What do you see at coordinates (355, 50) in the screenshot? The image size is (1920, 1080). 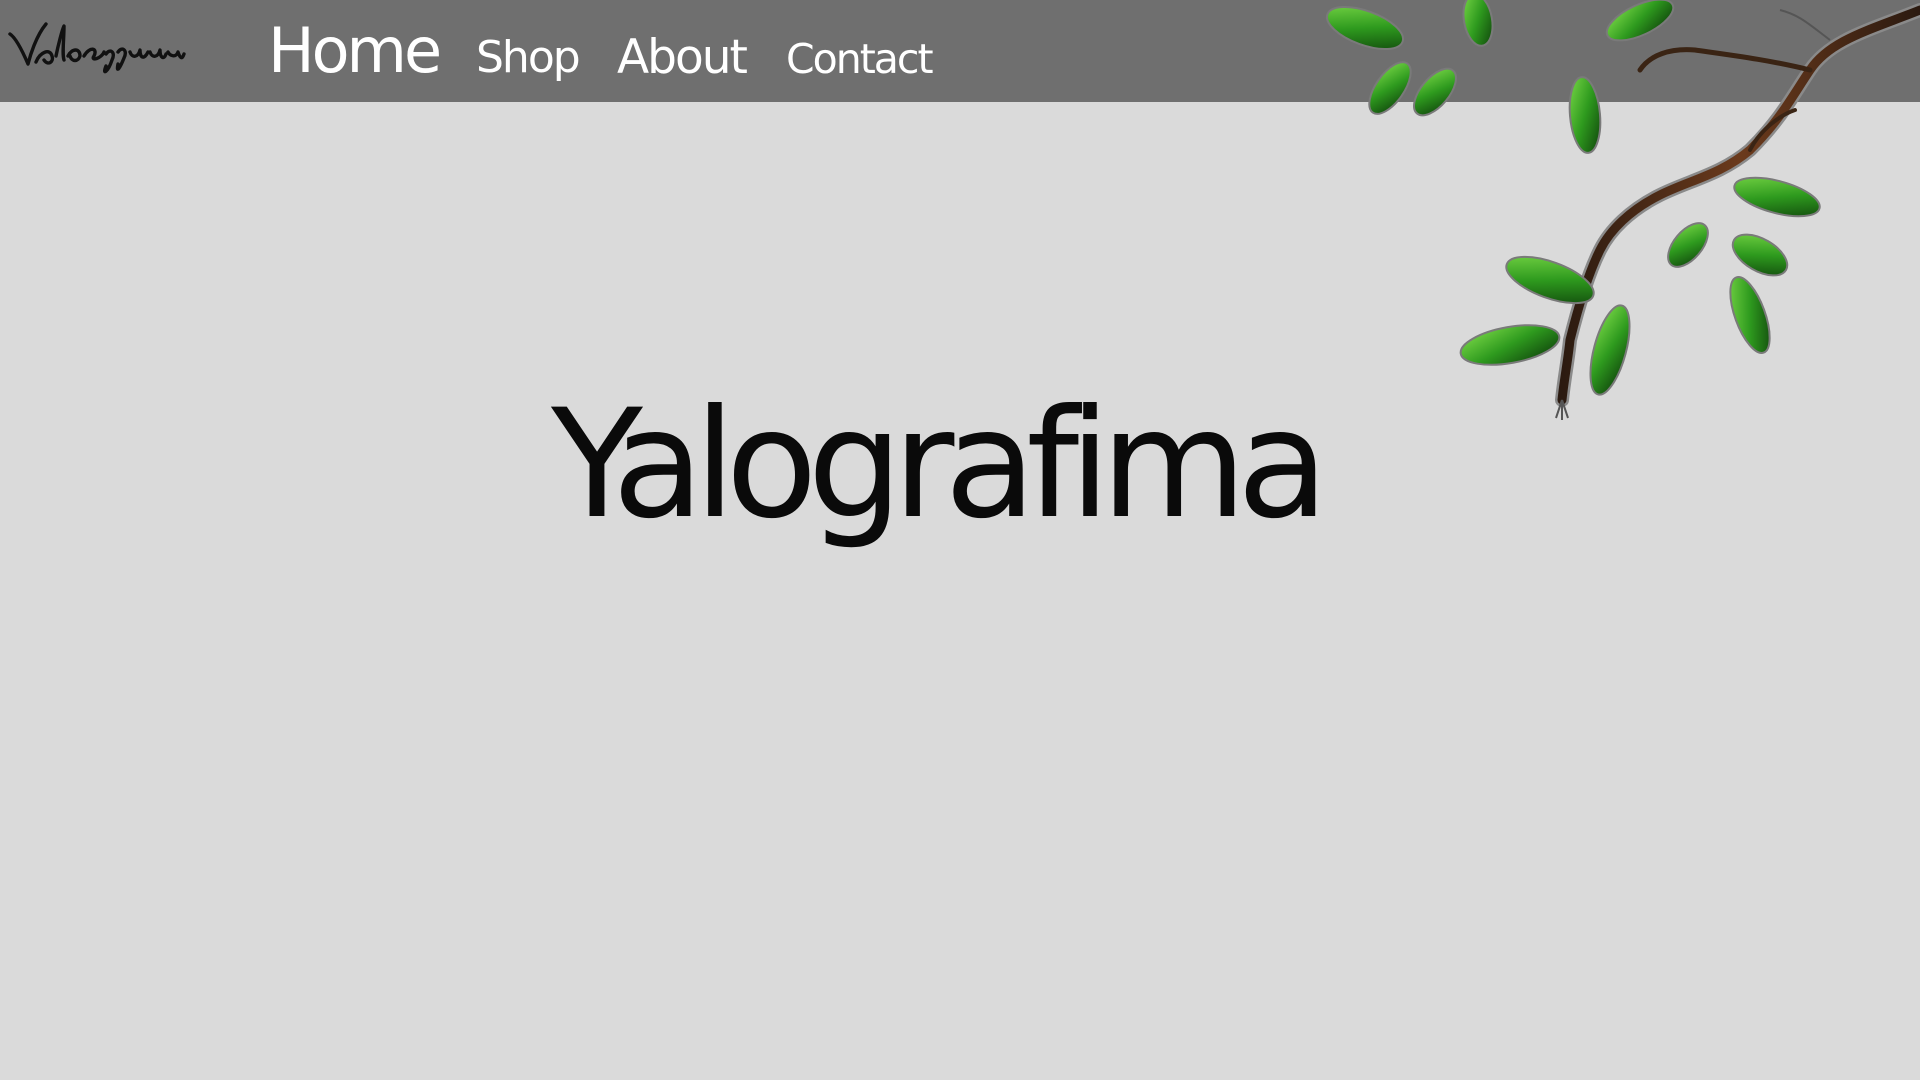 I see `nav-link-home: Home` at bounding box center [355, 50].